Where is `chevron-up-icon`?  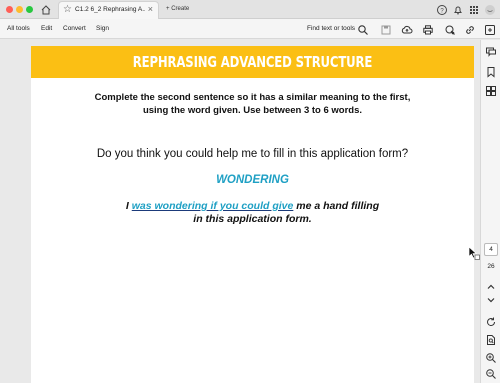 chevron-up-icon is located at coordinates (491, 286).